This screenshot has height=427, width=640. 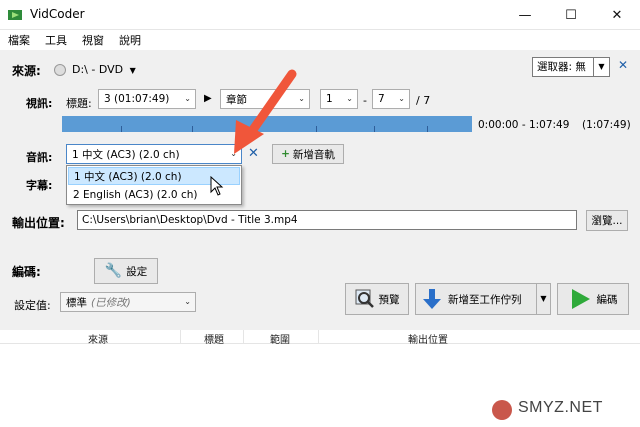 I want to click on disc-icon, so click(x=60, y=70).